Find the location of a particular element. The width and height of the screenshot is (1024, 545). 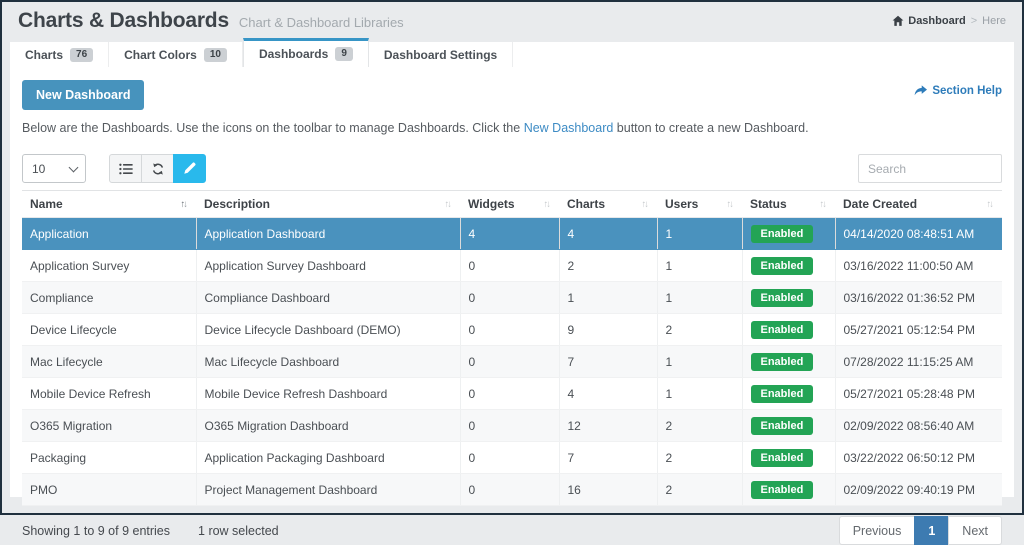

tab-count-badge: 76 is located at coordinates (82, 54).